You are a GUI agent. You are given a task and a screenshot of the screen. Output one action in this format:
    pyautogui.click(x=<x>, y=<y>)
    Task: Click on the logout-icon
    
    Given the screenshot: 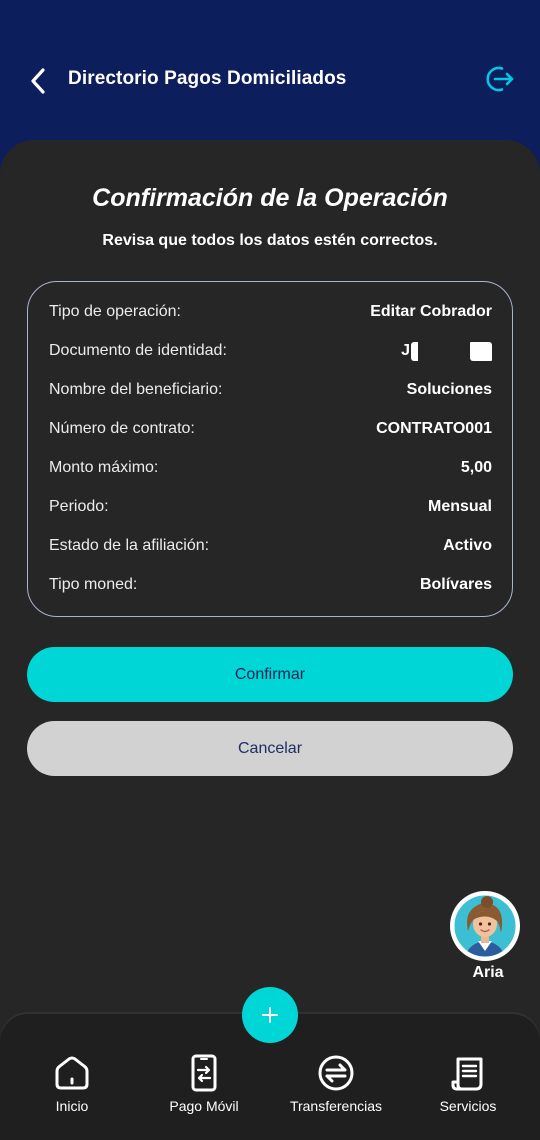 What is the action you would take?
    pyautogui.click(x=500, y=79)
    